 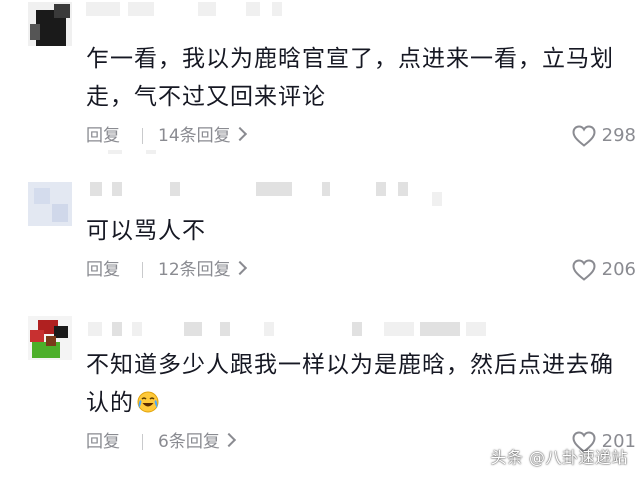 What do you see at coordinates (194, 136) in the screenshot?
I see `replies-count: 14条回复` at bounding box center [194, 136].